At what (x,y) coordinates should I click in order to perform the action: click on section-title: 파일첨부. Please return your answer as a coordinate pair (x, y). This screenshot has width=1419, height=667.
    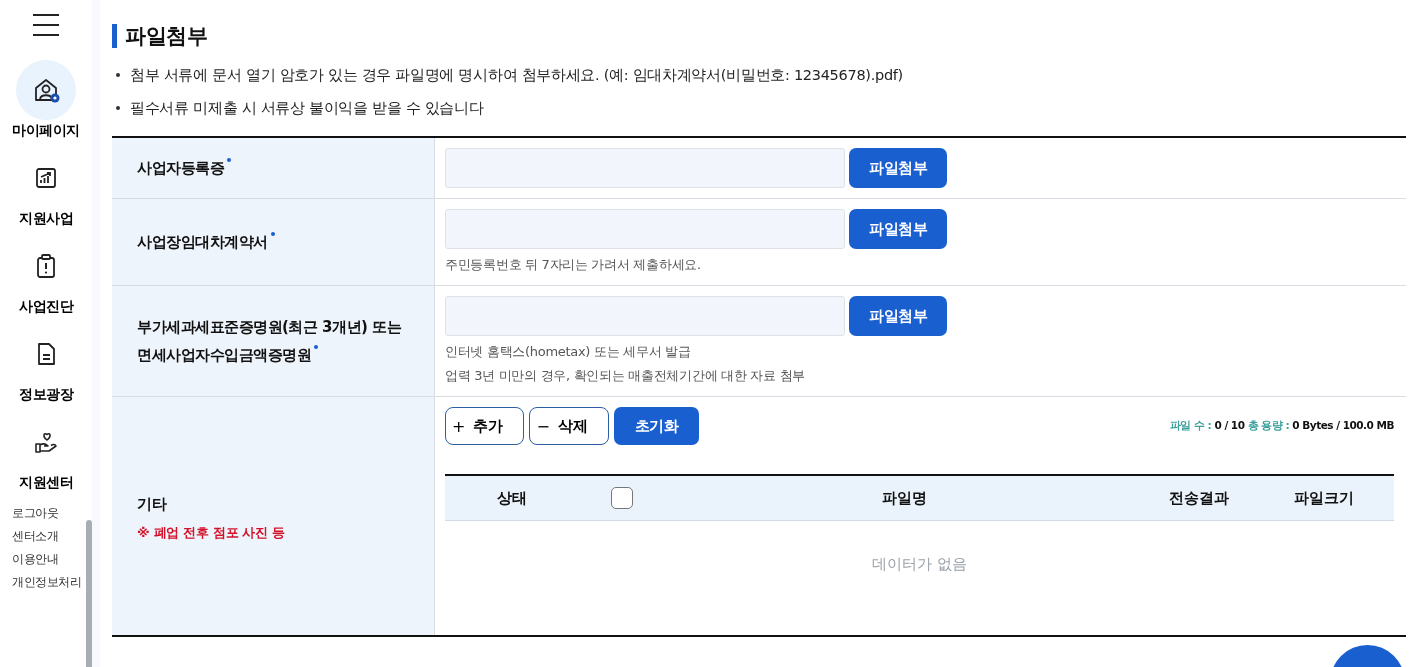
    Looking at the image, I should click on (759, 36).